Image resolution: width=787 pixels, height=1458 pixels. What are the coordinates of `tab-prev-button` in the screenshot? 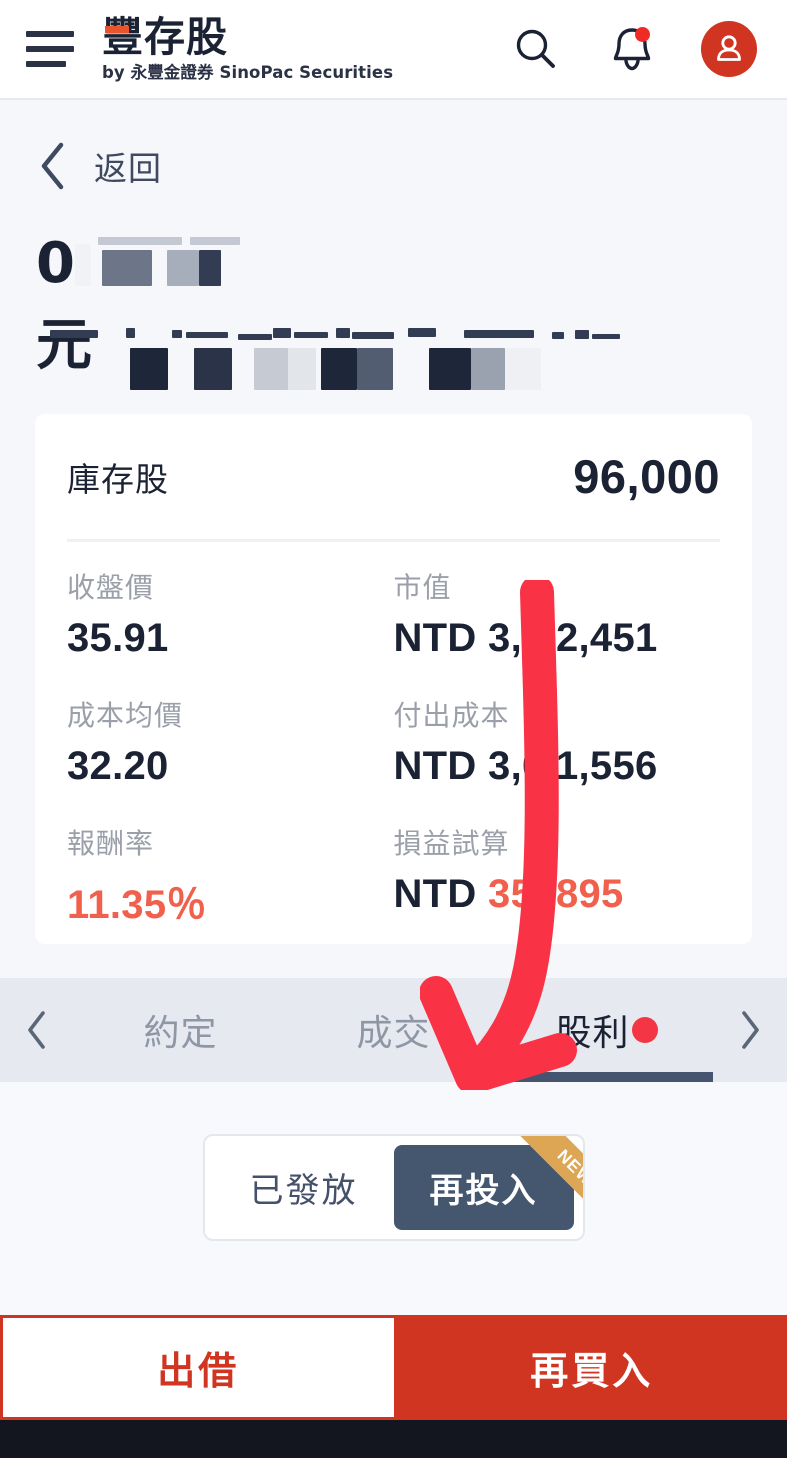 It's located at (37, 1030).